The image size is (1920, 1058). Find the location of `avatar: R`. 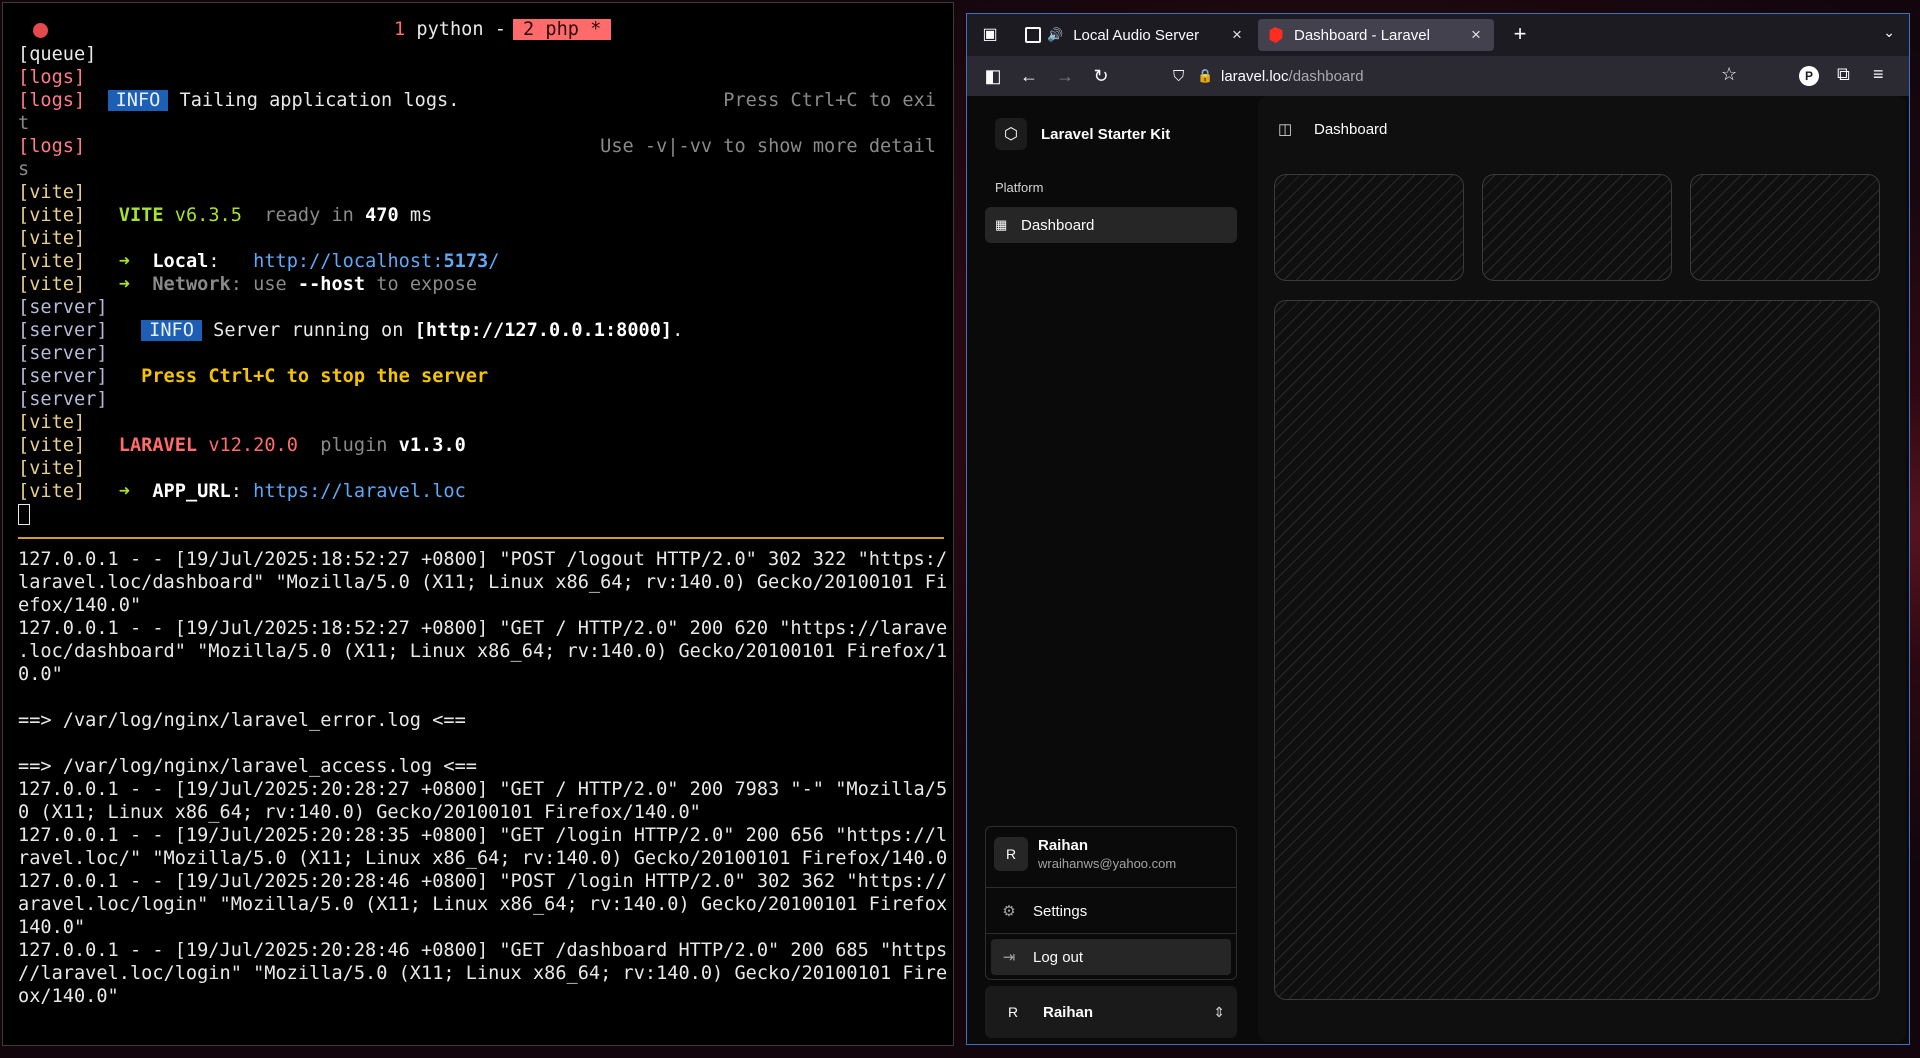

avatar: R is located at coordinates (1013, 1012).